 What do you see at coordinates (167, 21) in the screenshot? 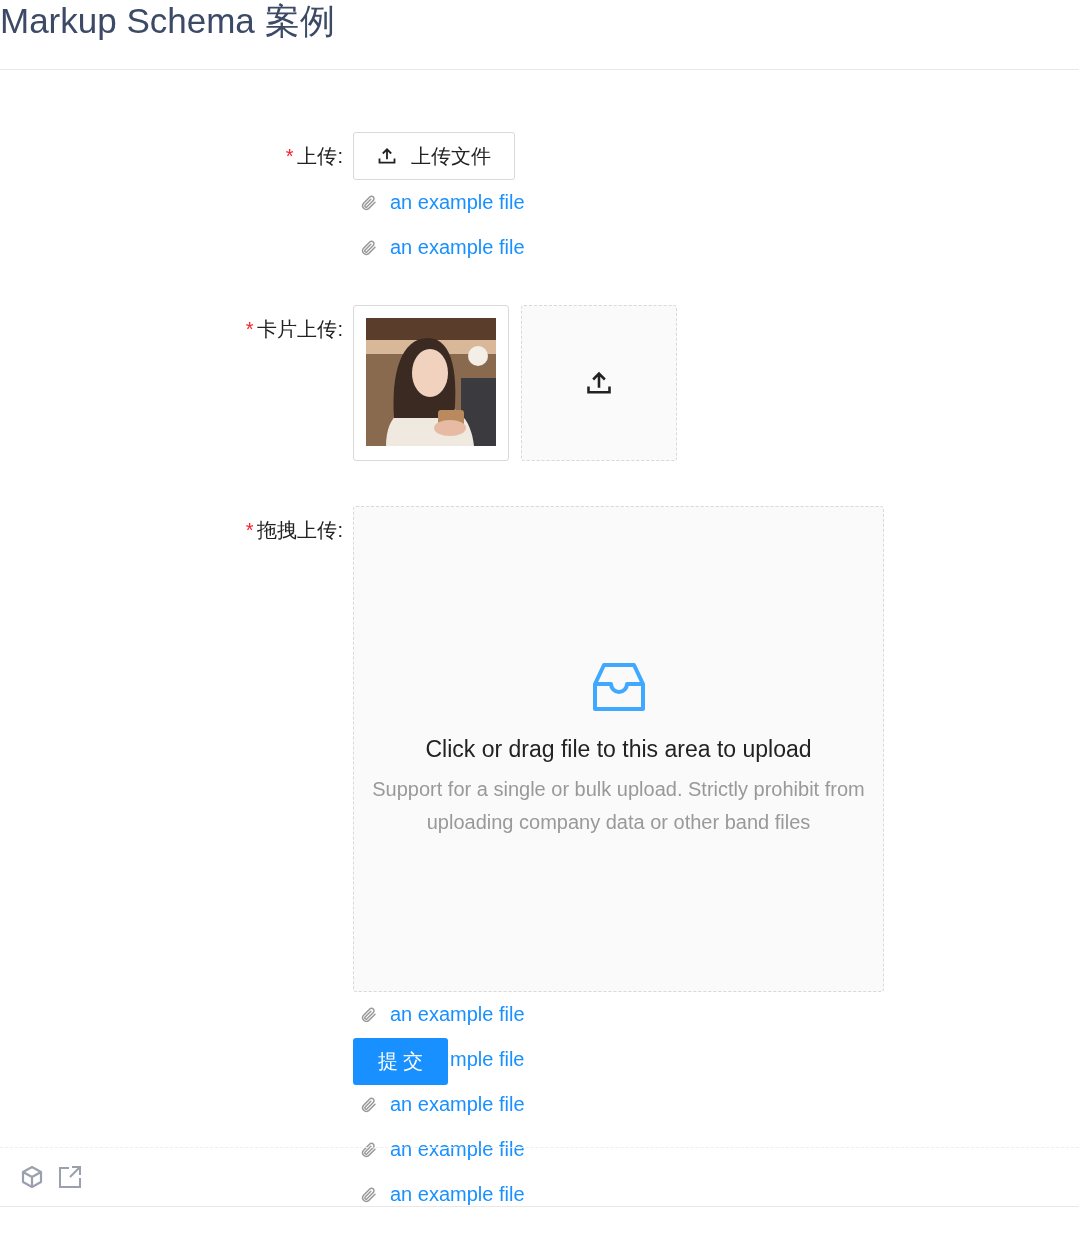
I see `page-title: Markup Schema 案例` at bounding box center [167, 21].